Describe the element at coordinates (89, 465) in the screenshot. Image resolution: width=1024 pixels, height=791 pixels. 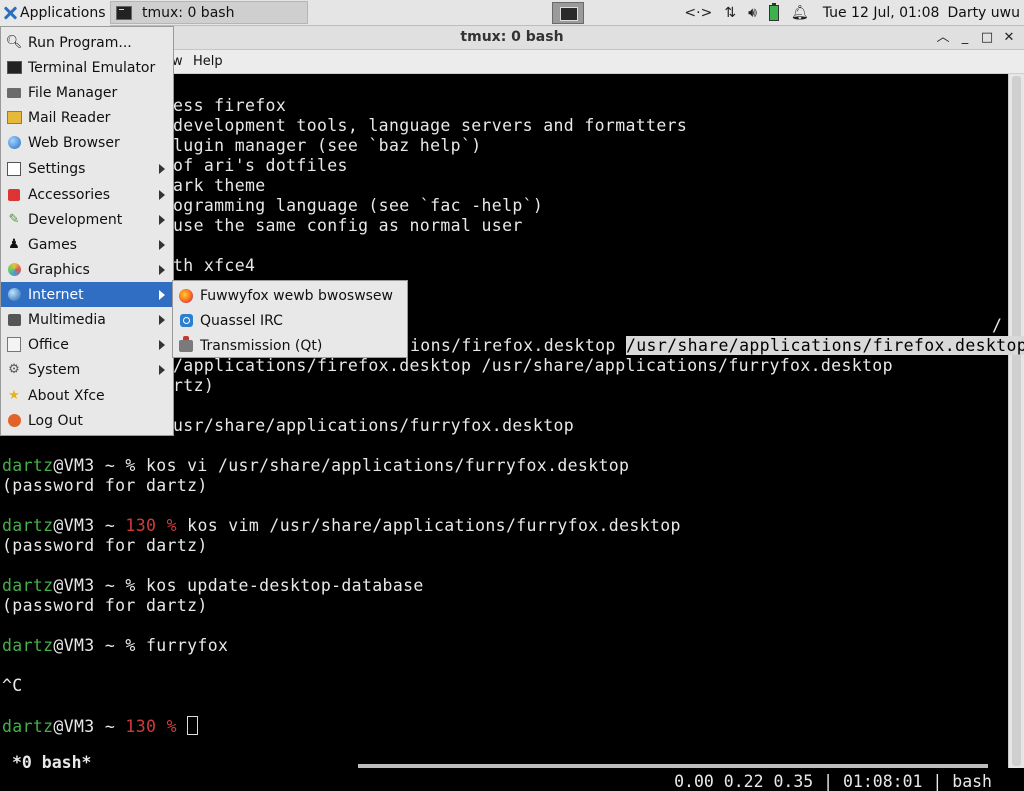
I see `prompt-host: @VM3 ~` at that location.